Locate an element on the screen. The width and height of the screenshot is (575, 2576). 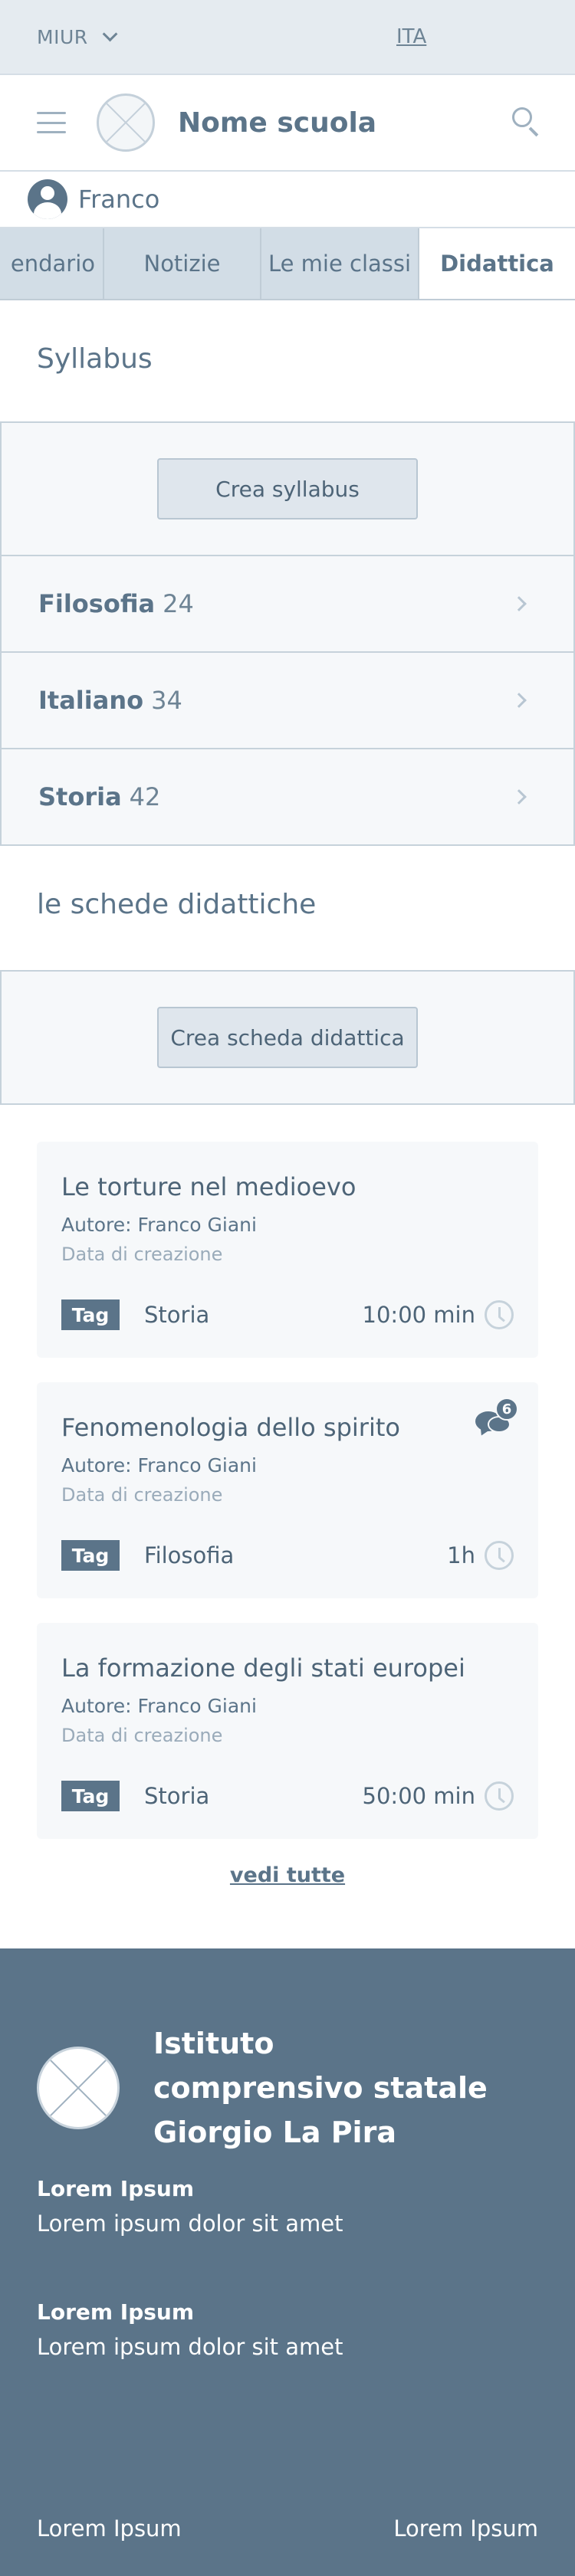
scheda-title: Fenomenologia dello spirito is located at coordinates (231, 1427).